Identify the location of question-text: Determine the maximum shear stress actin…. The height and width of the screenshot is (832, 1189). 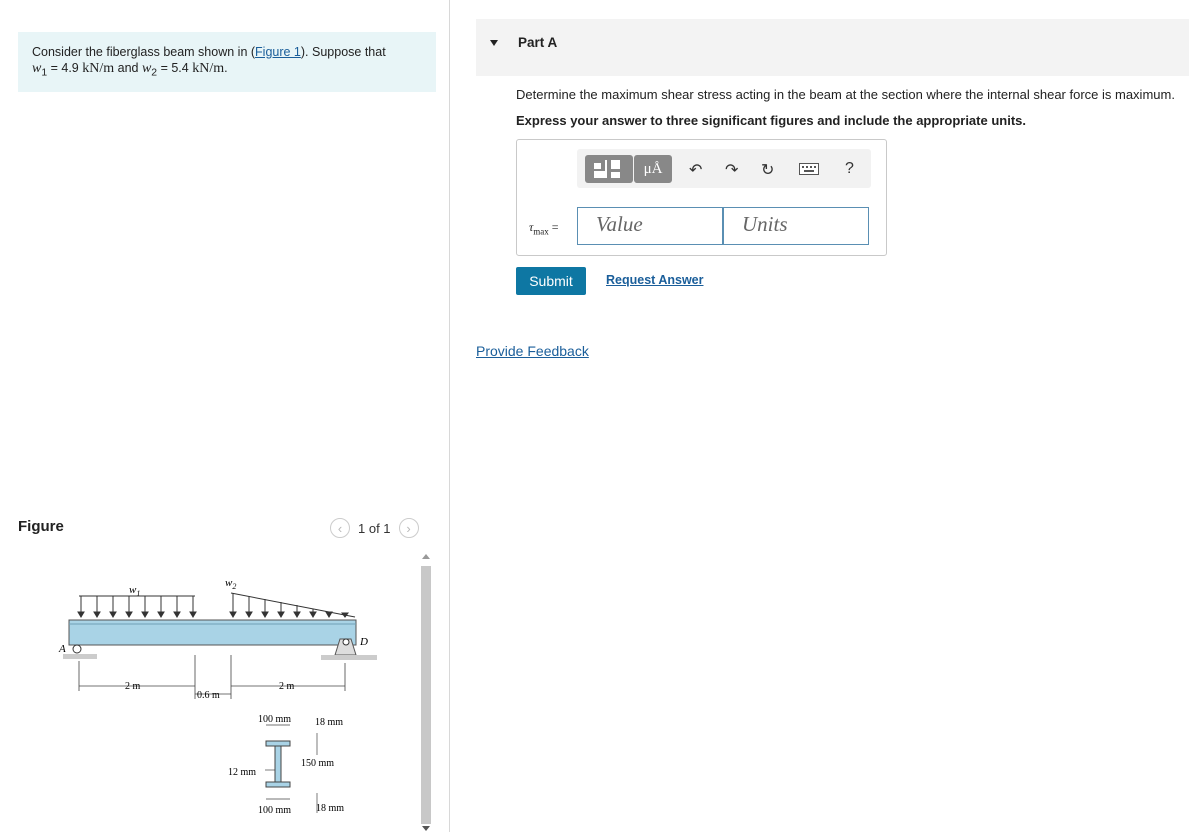
(845, 94).